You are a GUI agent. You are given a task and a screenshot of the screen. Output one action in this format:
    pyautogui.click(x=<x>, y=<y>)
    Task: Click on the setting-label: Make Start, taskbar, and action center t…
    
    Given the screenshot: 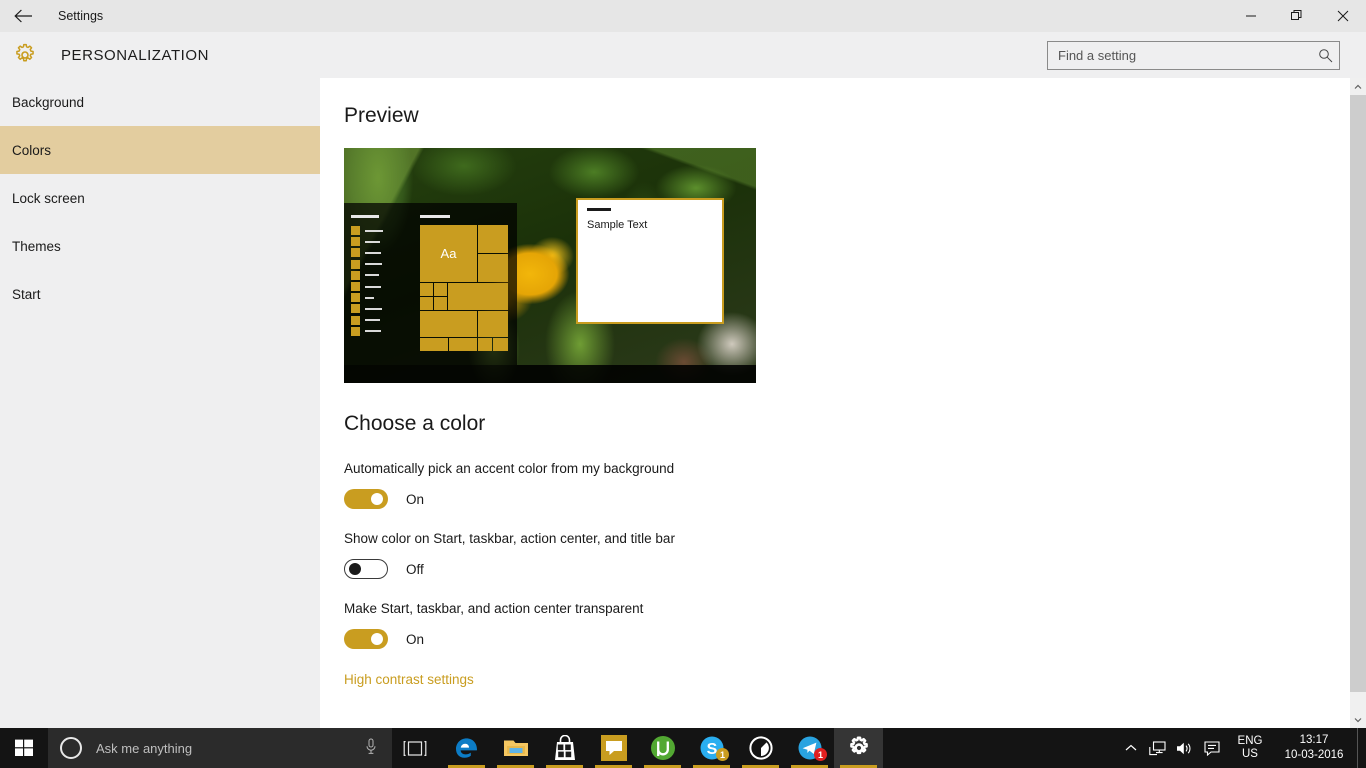 What is the action you would take?
    pyautogui.click(x=494, y=608)
    